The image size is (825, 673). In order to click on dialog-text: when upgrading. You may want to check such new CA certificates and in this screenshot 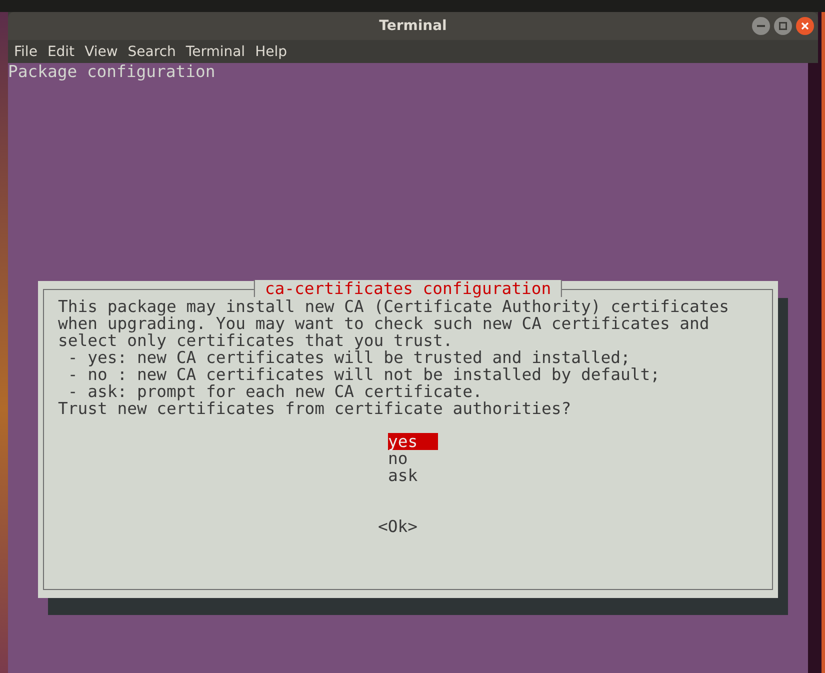, I will do `click(384, 323)`.